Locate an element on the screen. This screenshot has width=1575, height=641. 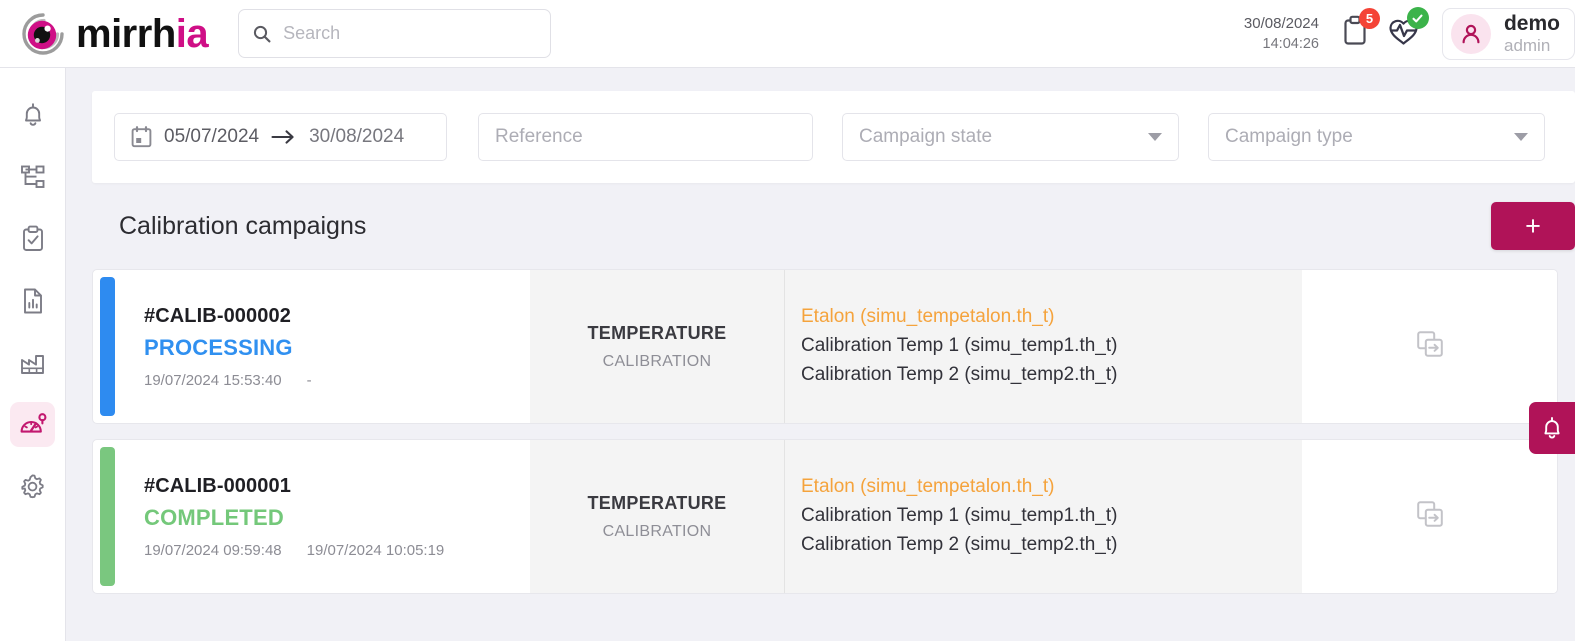
system-health-button is located at coordinates (1408, 29).